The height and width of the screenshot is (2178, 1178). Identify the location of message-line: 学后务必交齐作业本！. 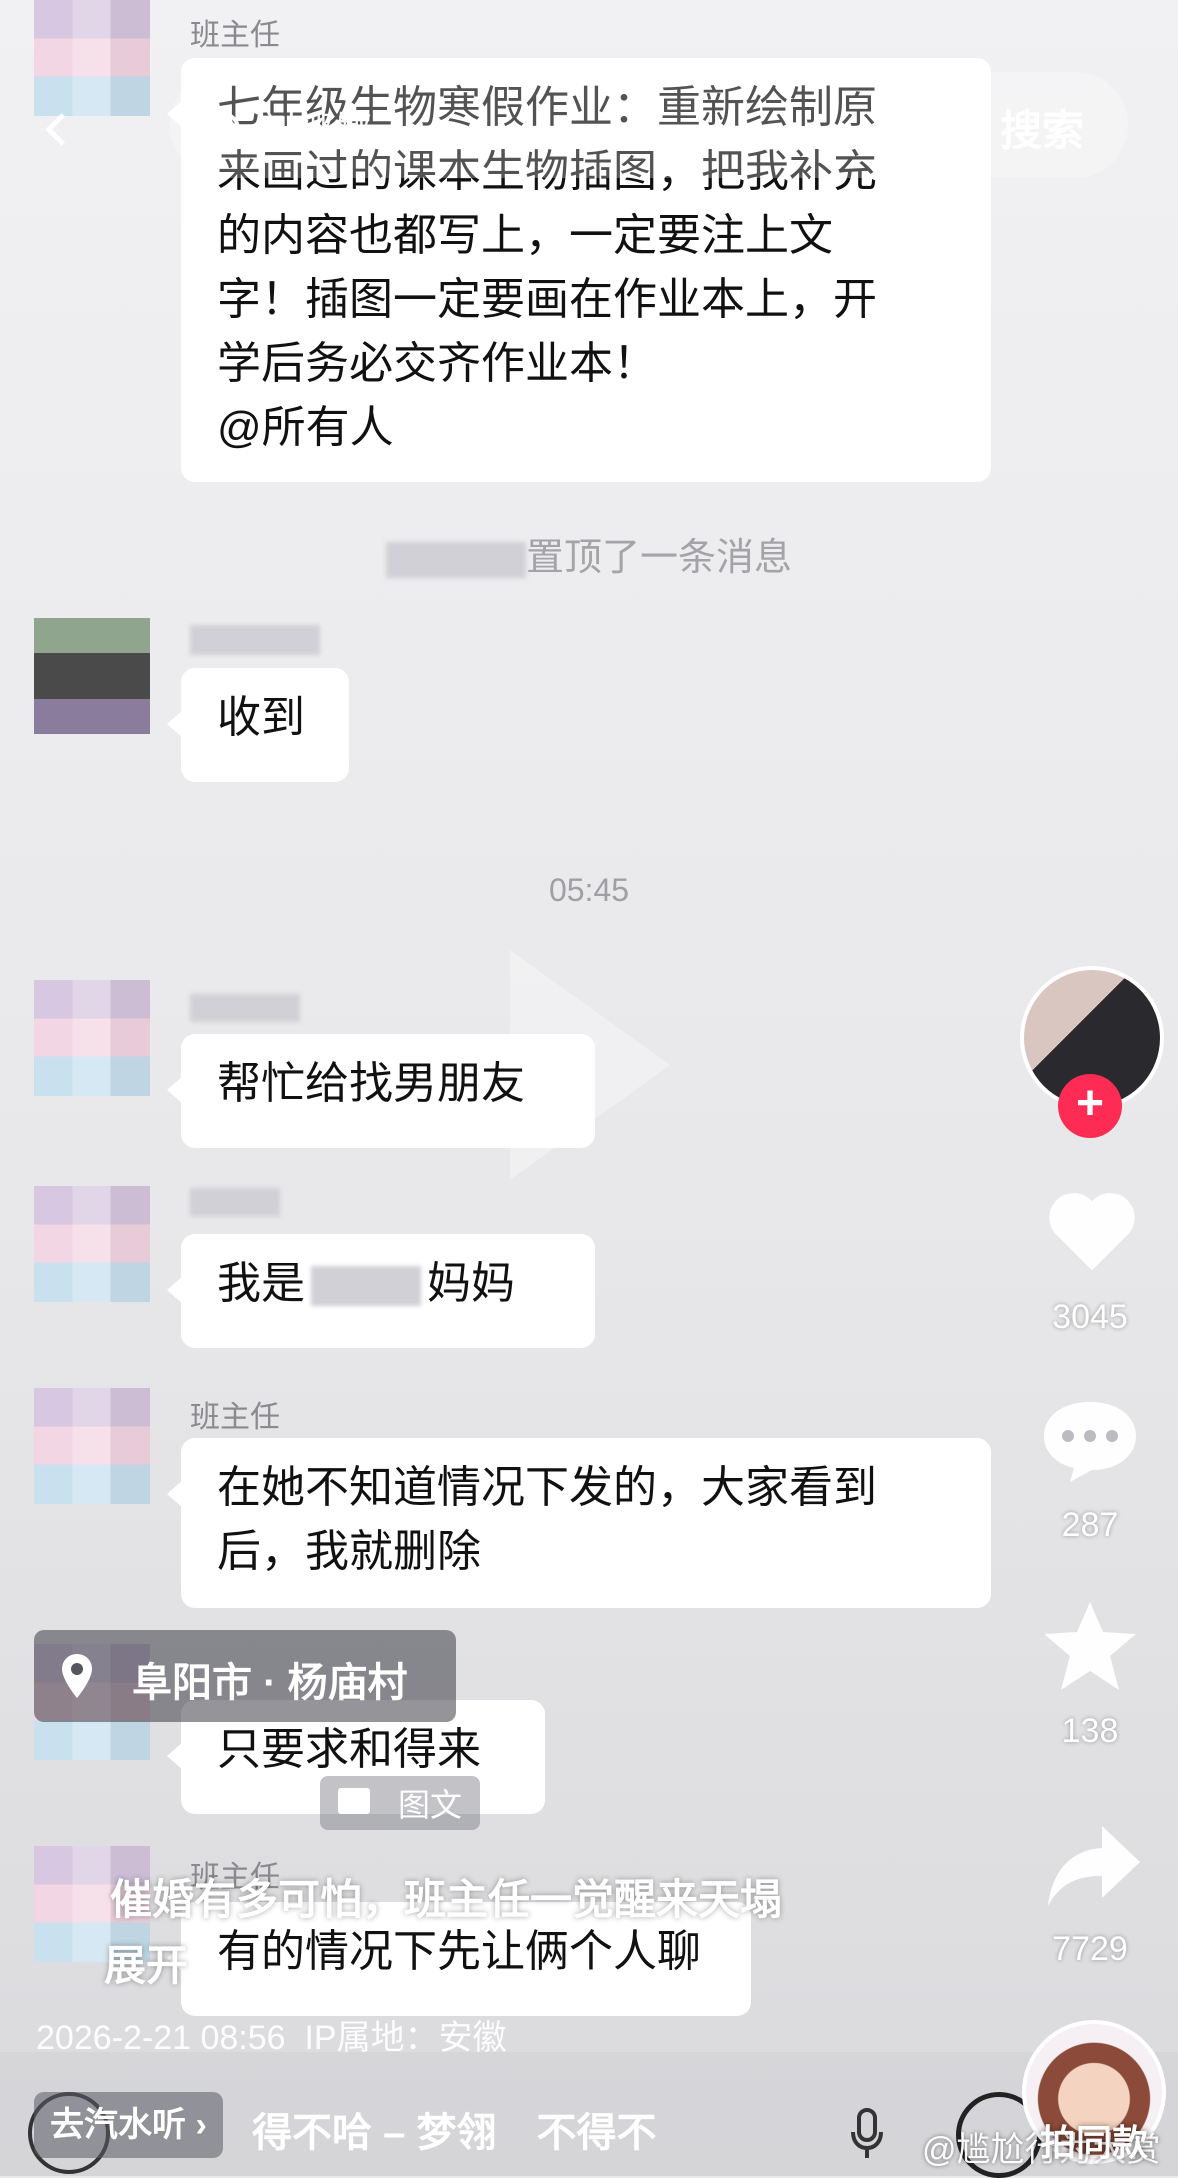
(437, 363).